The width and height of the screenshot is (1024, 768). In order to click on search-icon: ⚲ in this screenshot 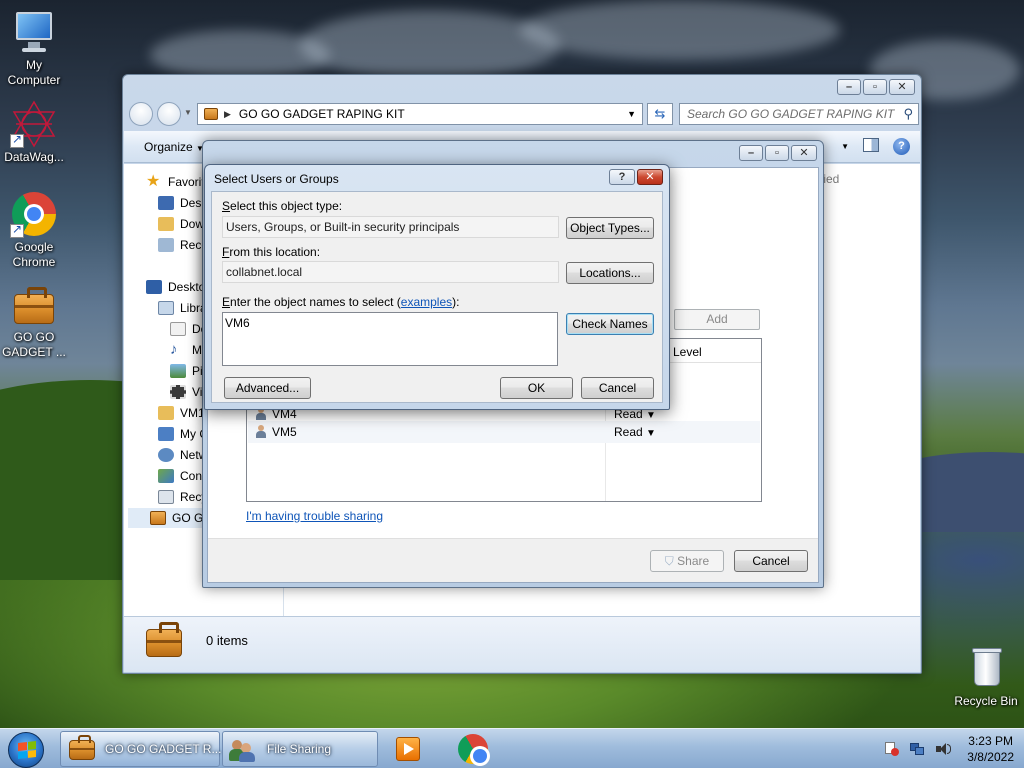, I will do `click(908, 114)`.